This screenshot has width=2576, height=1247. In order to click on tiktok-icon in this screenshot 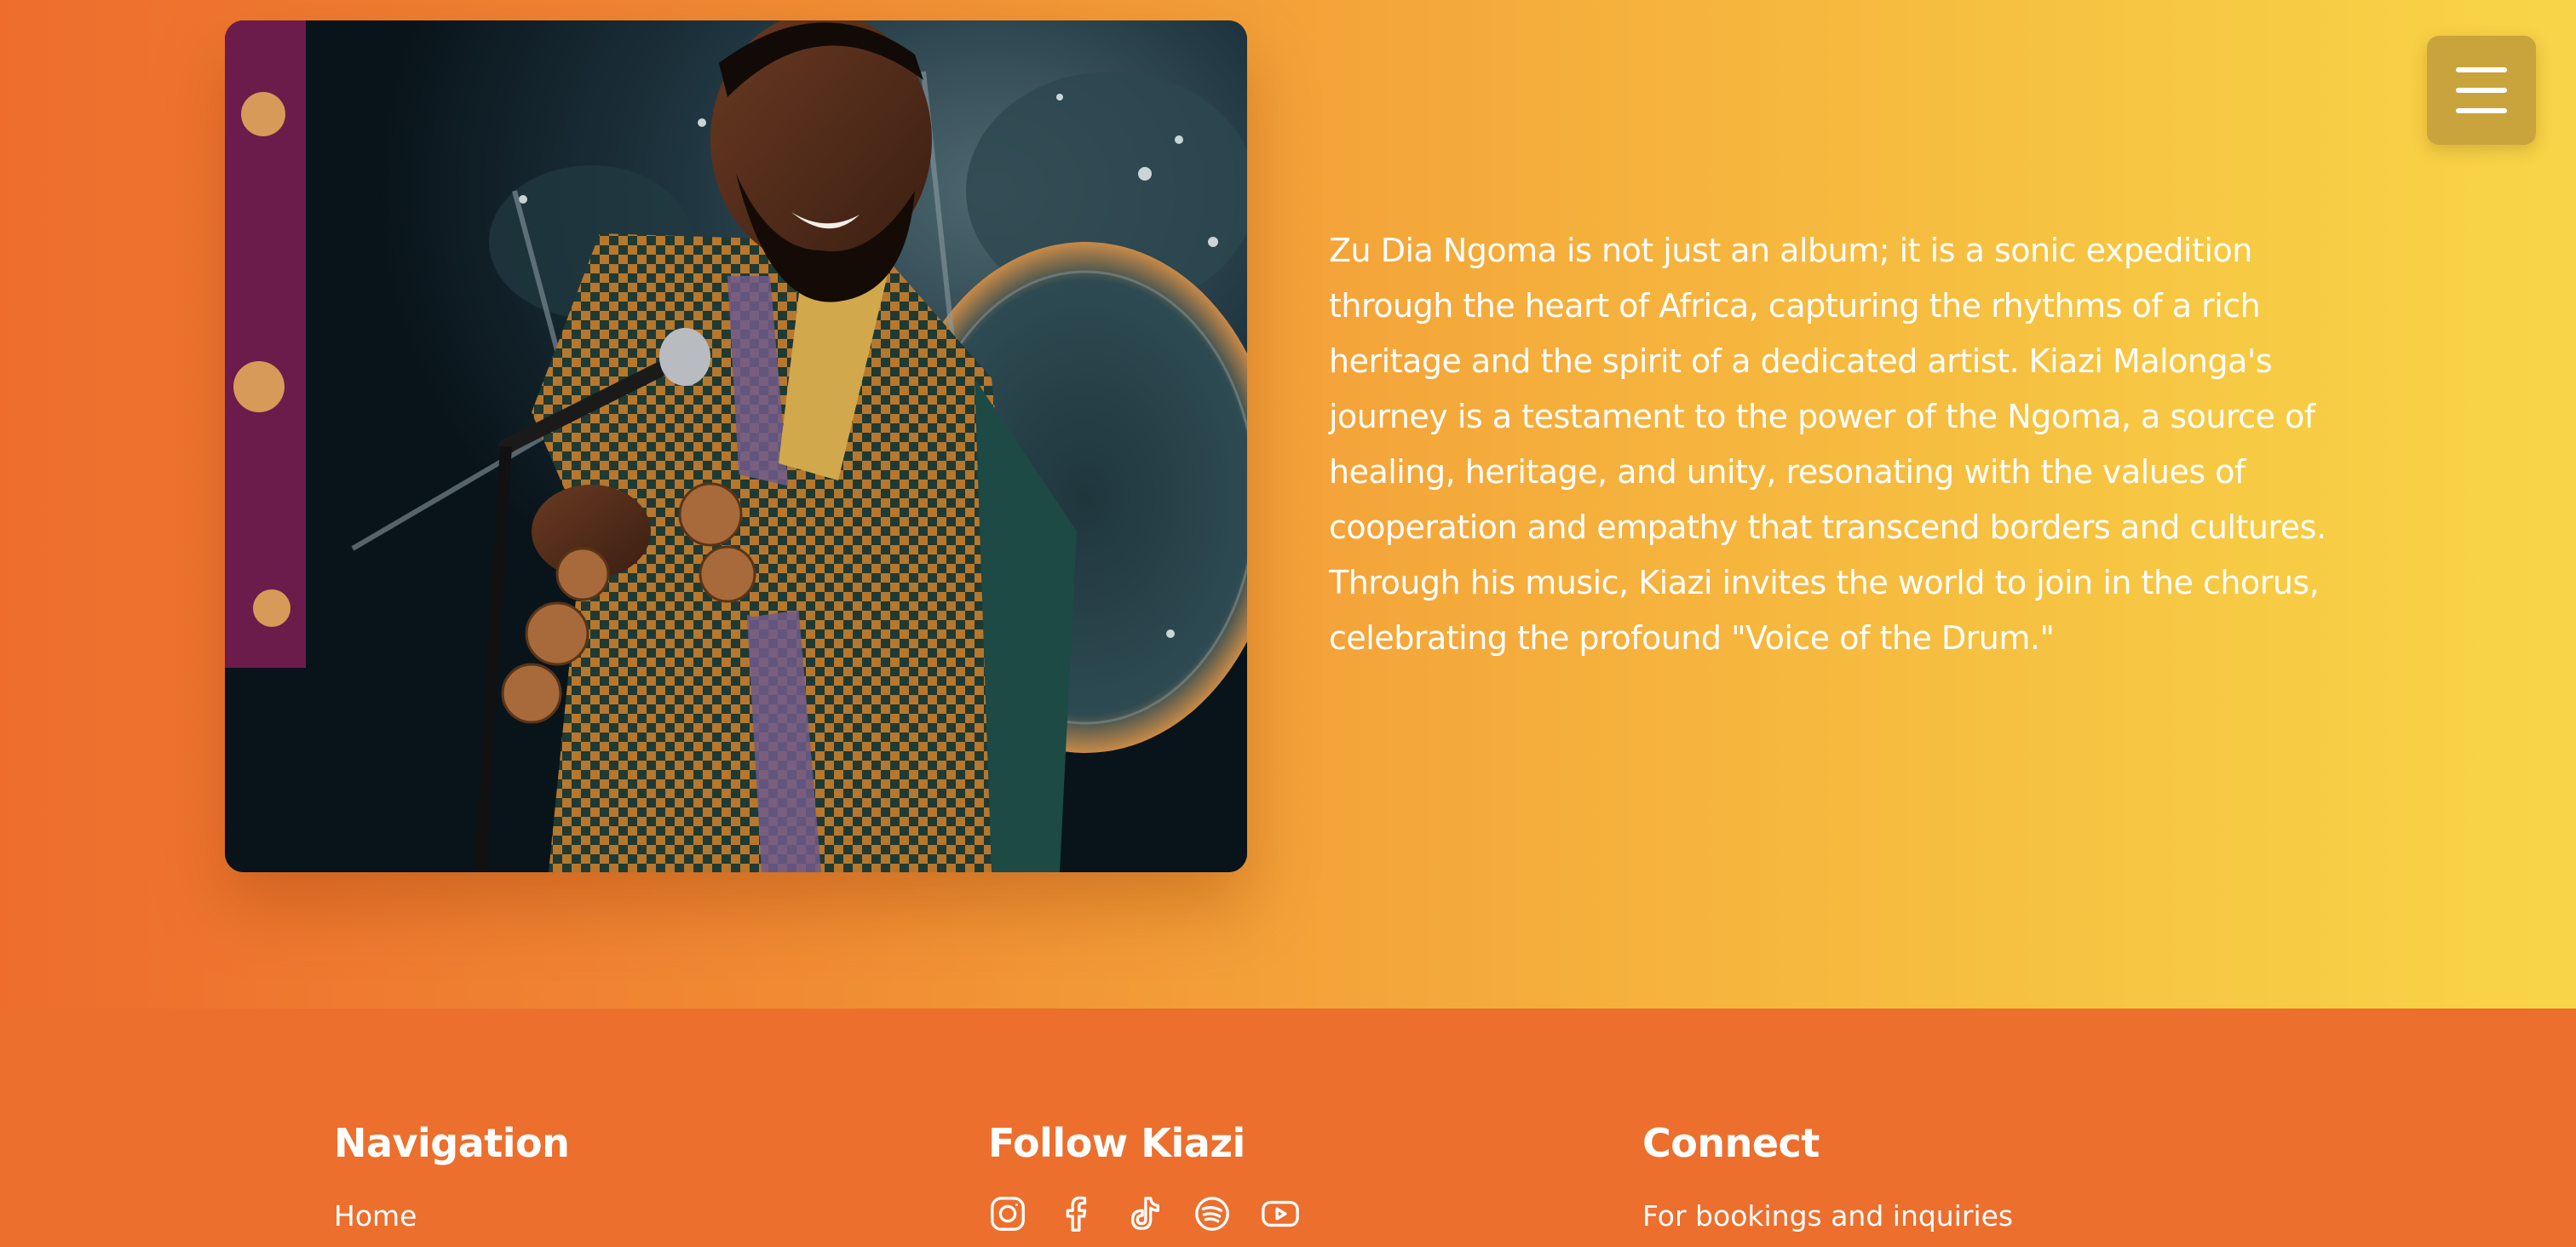, I will do `click(1144, 1213)`.